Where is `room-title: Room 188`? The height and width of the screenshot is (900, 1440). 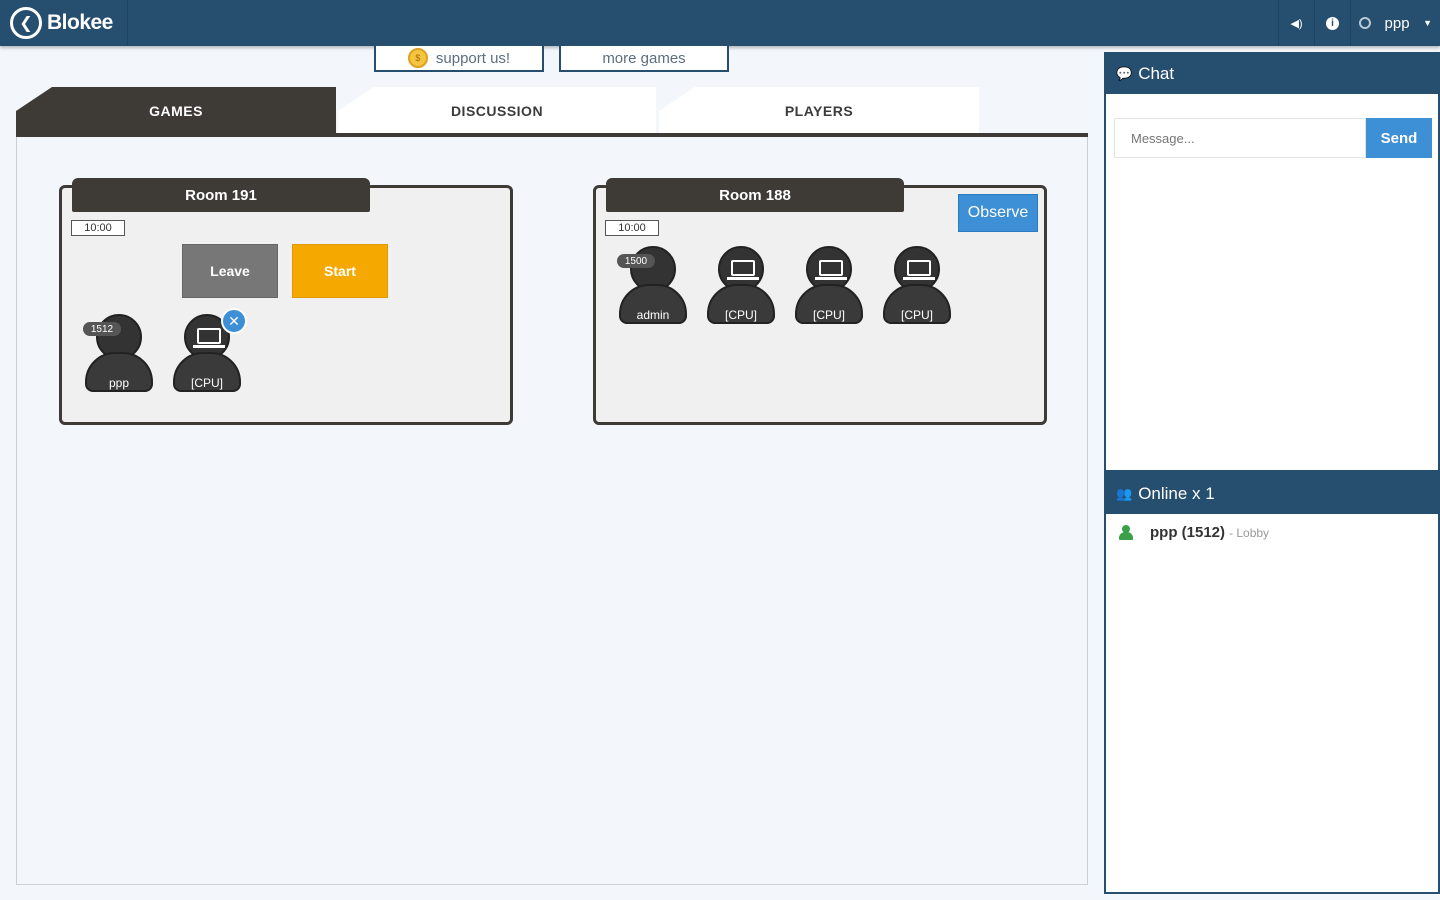 room-title: Room 188 is located at coordinates (755, 195).